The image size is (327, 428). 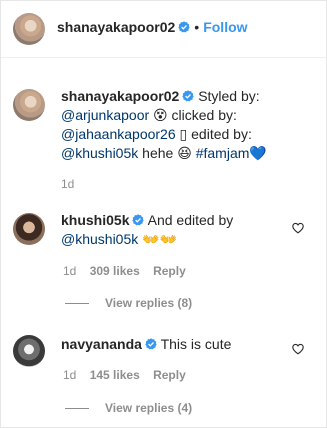 I want to click on comment-1-line-2: @khushi05k 👐👐, so click(x=173, y=239).